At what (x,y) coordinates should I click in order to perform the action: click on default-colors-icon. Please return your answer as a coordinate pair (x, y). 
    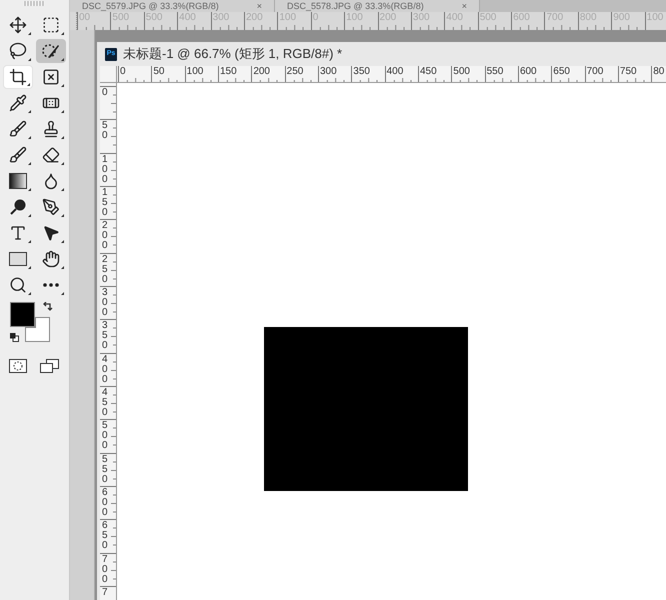
    Looking at the image, I should click on (14, 337).